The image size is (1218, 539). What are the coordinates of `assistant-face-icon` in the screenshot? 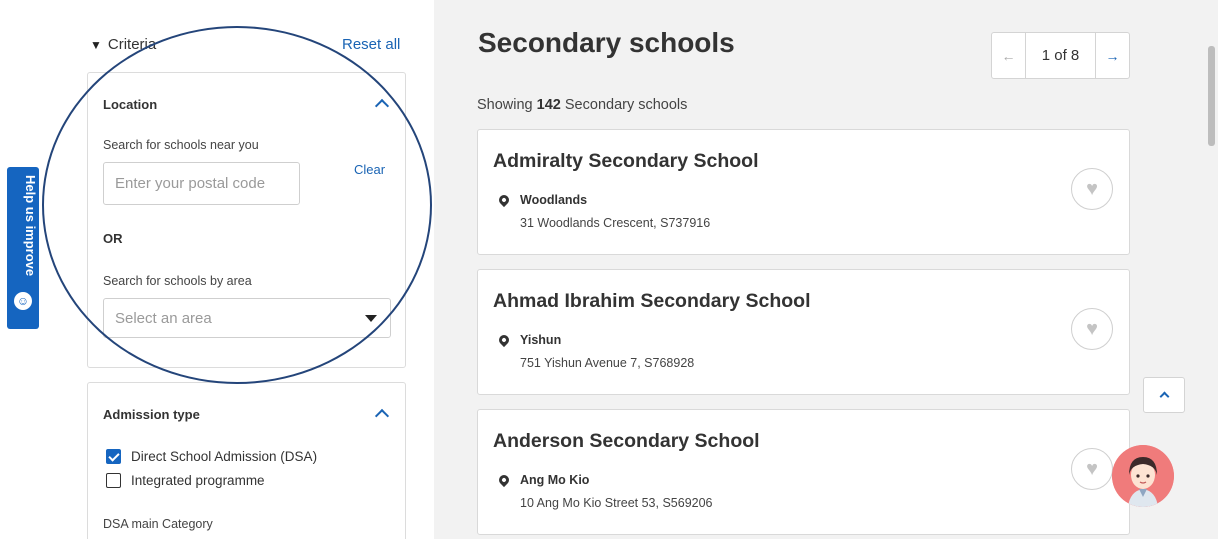 It's located at (1143, 476).